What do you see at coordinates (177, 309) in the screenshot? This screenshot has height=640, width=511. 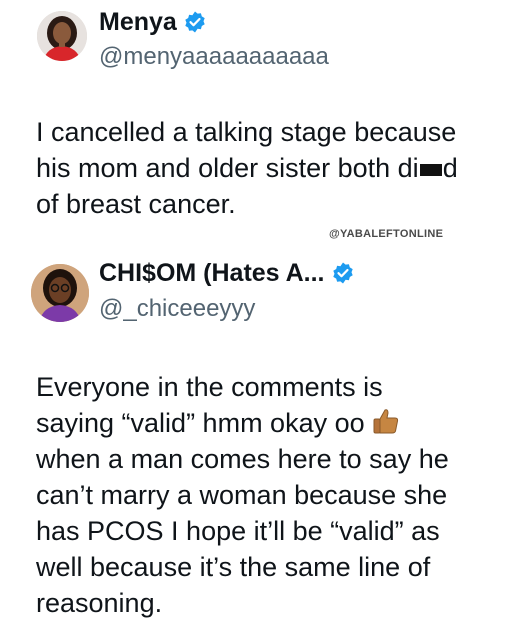 I see `handle: @_chiceeeyyy` at bounding box center [177, 309].